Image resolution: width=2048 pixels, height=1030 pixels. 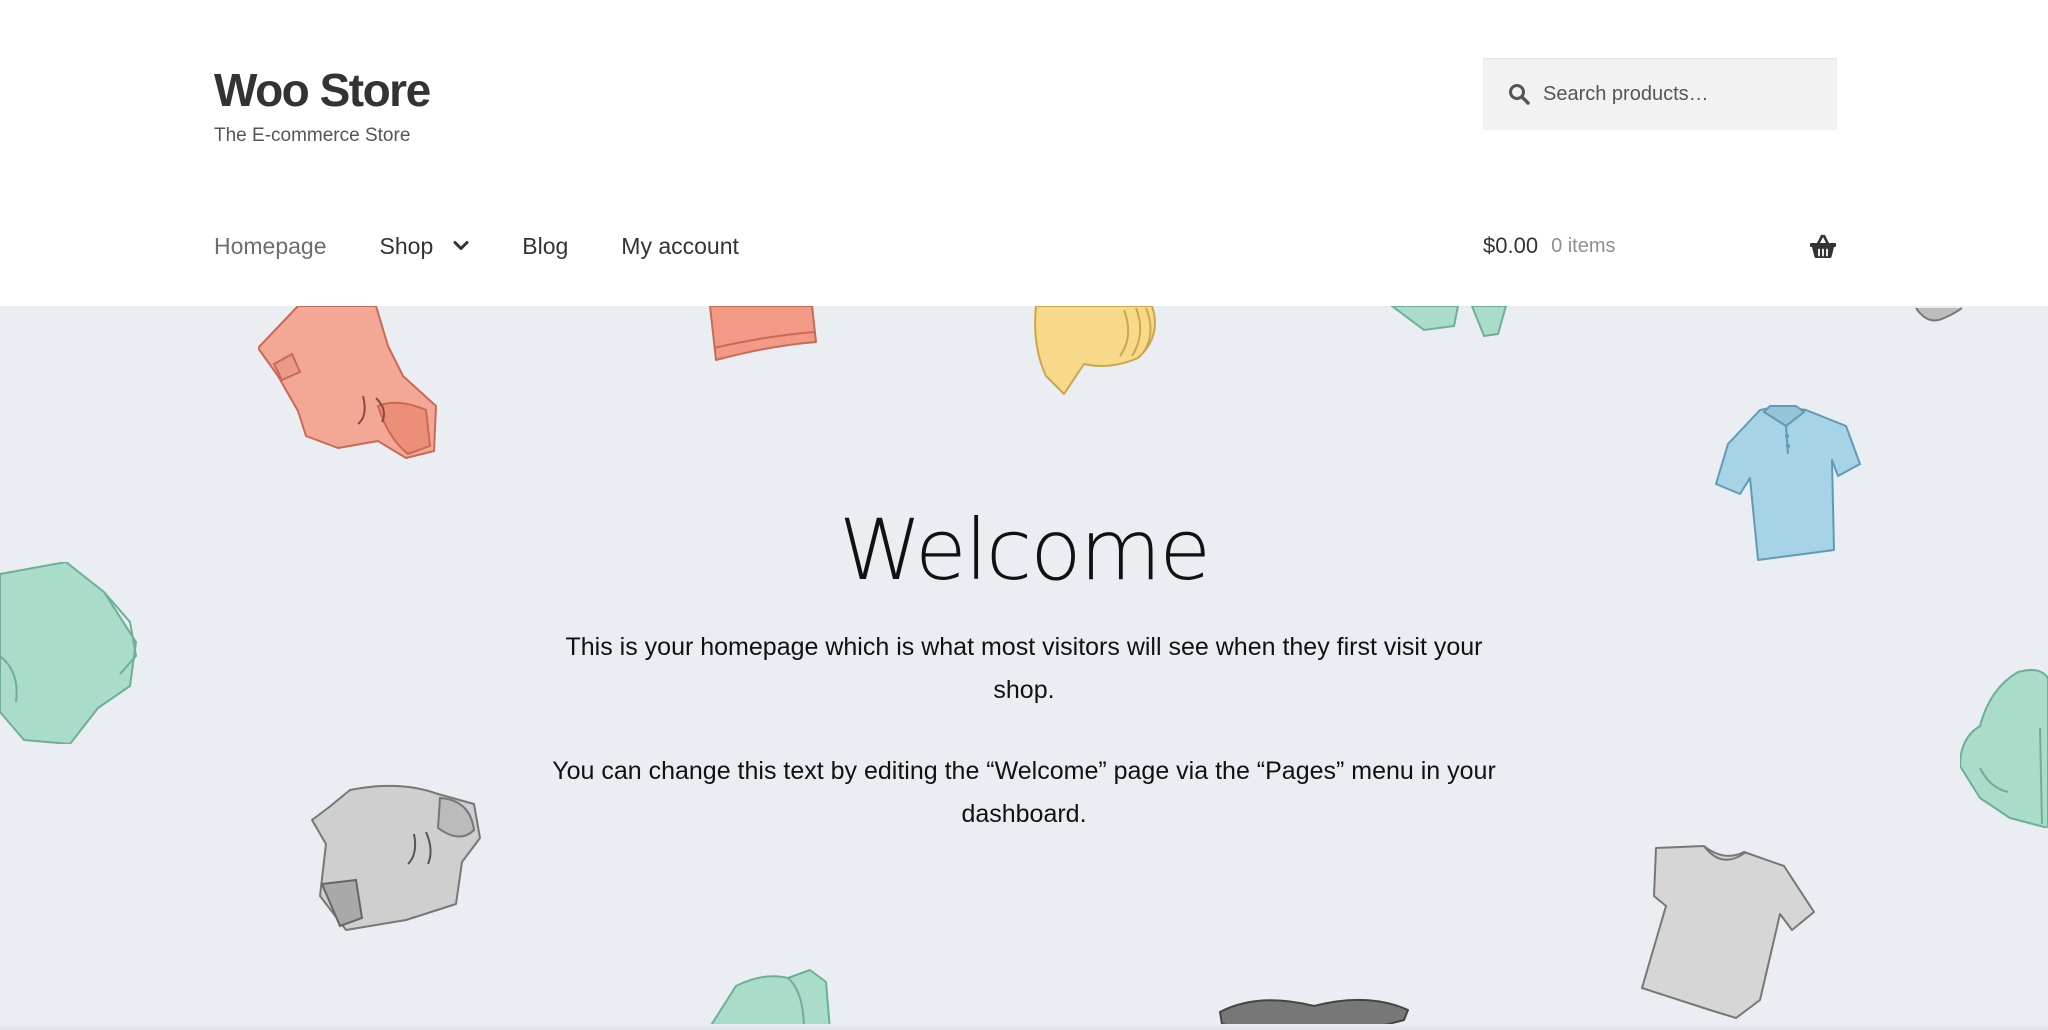 What do you see at coordinates (1519, 94) in the screenshot?
I see `search-icon` at bounding box center [1519, 94].